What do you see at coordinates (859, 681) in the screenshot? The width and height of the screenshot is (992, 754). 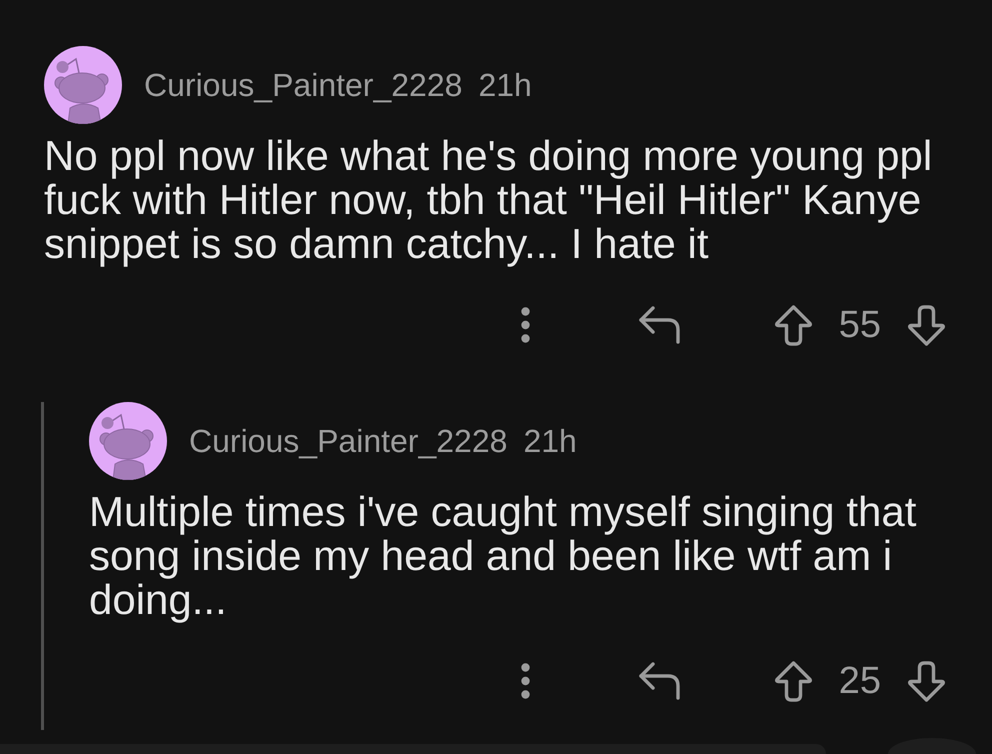 I see `vote-count: 25` at bounding box center [859, 681].